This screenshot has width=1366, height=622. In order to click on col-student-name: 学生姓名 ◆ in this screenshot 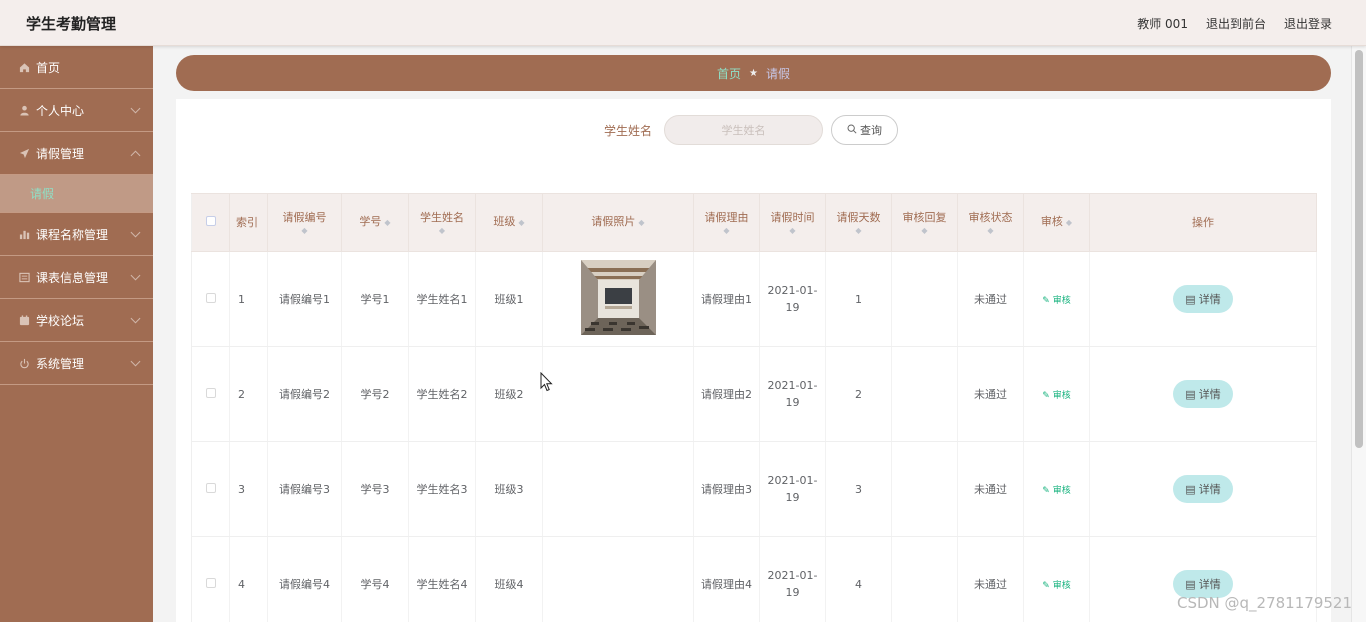, I will do `click(442, 222)`.